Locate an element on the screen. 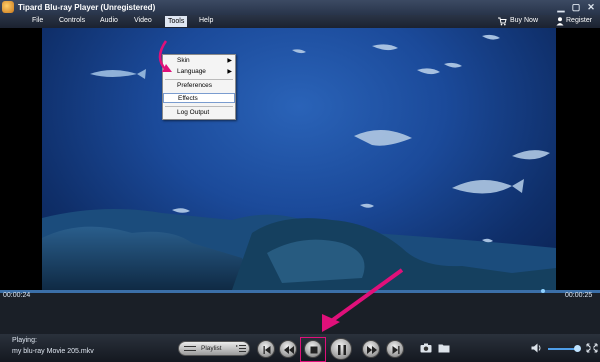 The image size is (600, 362). seek-handle is located at coordinates (543, 291).